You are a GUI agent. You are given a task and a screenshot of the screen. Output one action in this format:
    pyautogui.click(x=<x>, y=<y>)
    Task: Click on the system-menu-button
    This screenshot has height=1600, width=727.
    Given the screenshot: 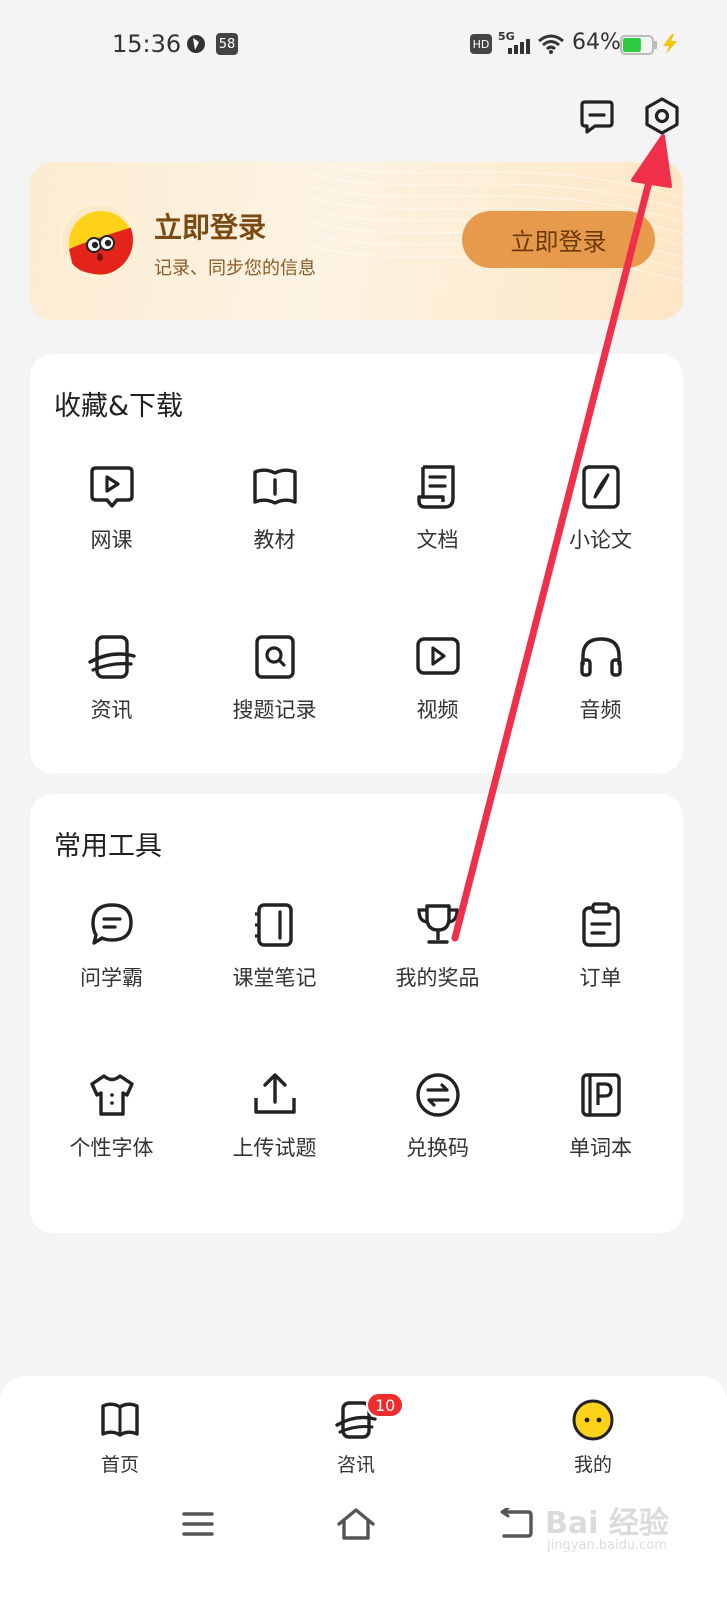 What is the action you would take?
    pyautogui.click(x=198, y=1526)
    